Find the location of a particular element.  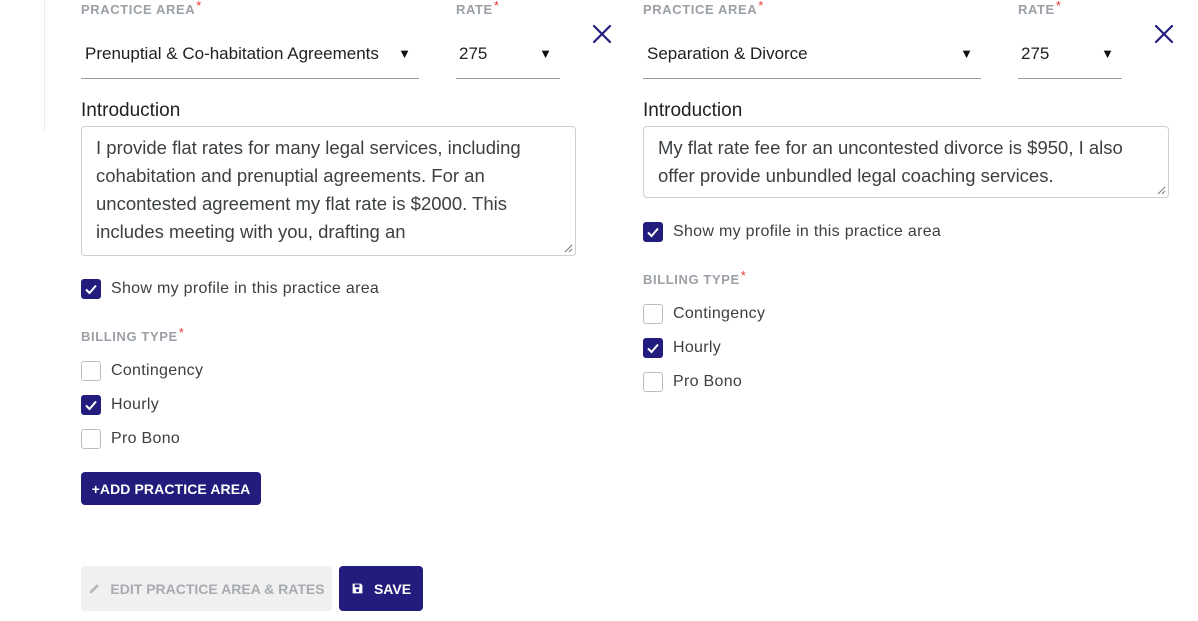

edit-practice-area-rates-button: EDIT PRACTICE AREA & RATES is located at coordinates (206, 588).